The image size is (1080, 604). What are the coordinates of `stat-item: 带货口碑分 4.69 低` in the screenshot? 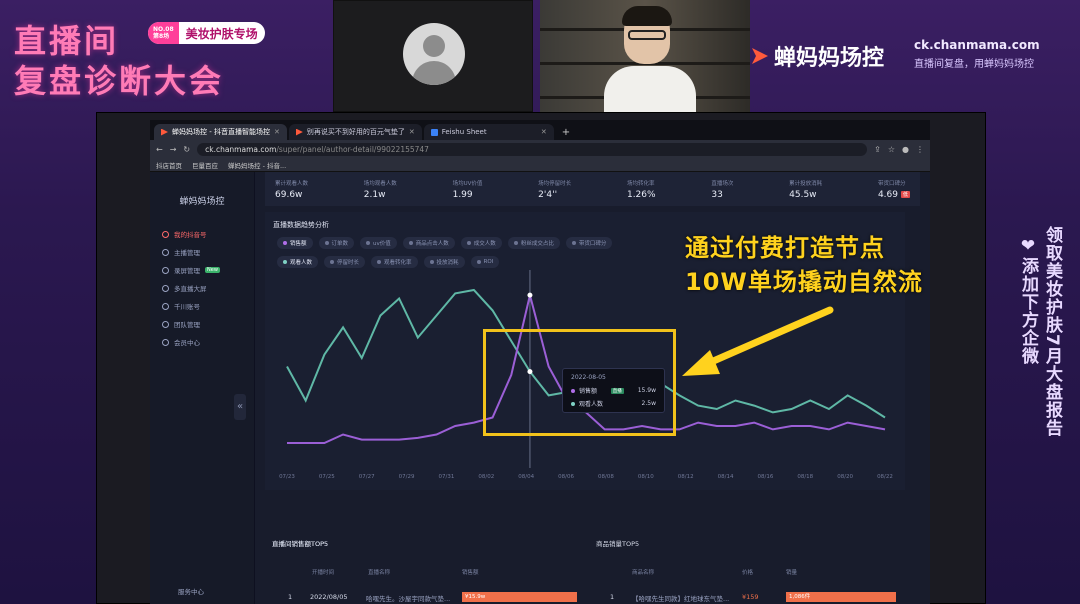 It's located at (894, 189).